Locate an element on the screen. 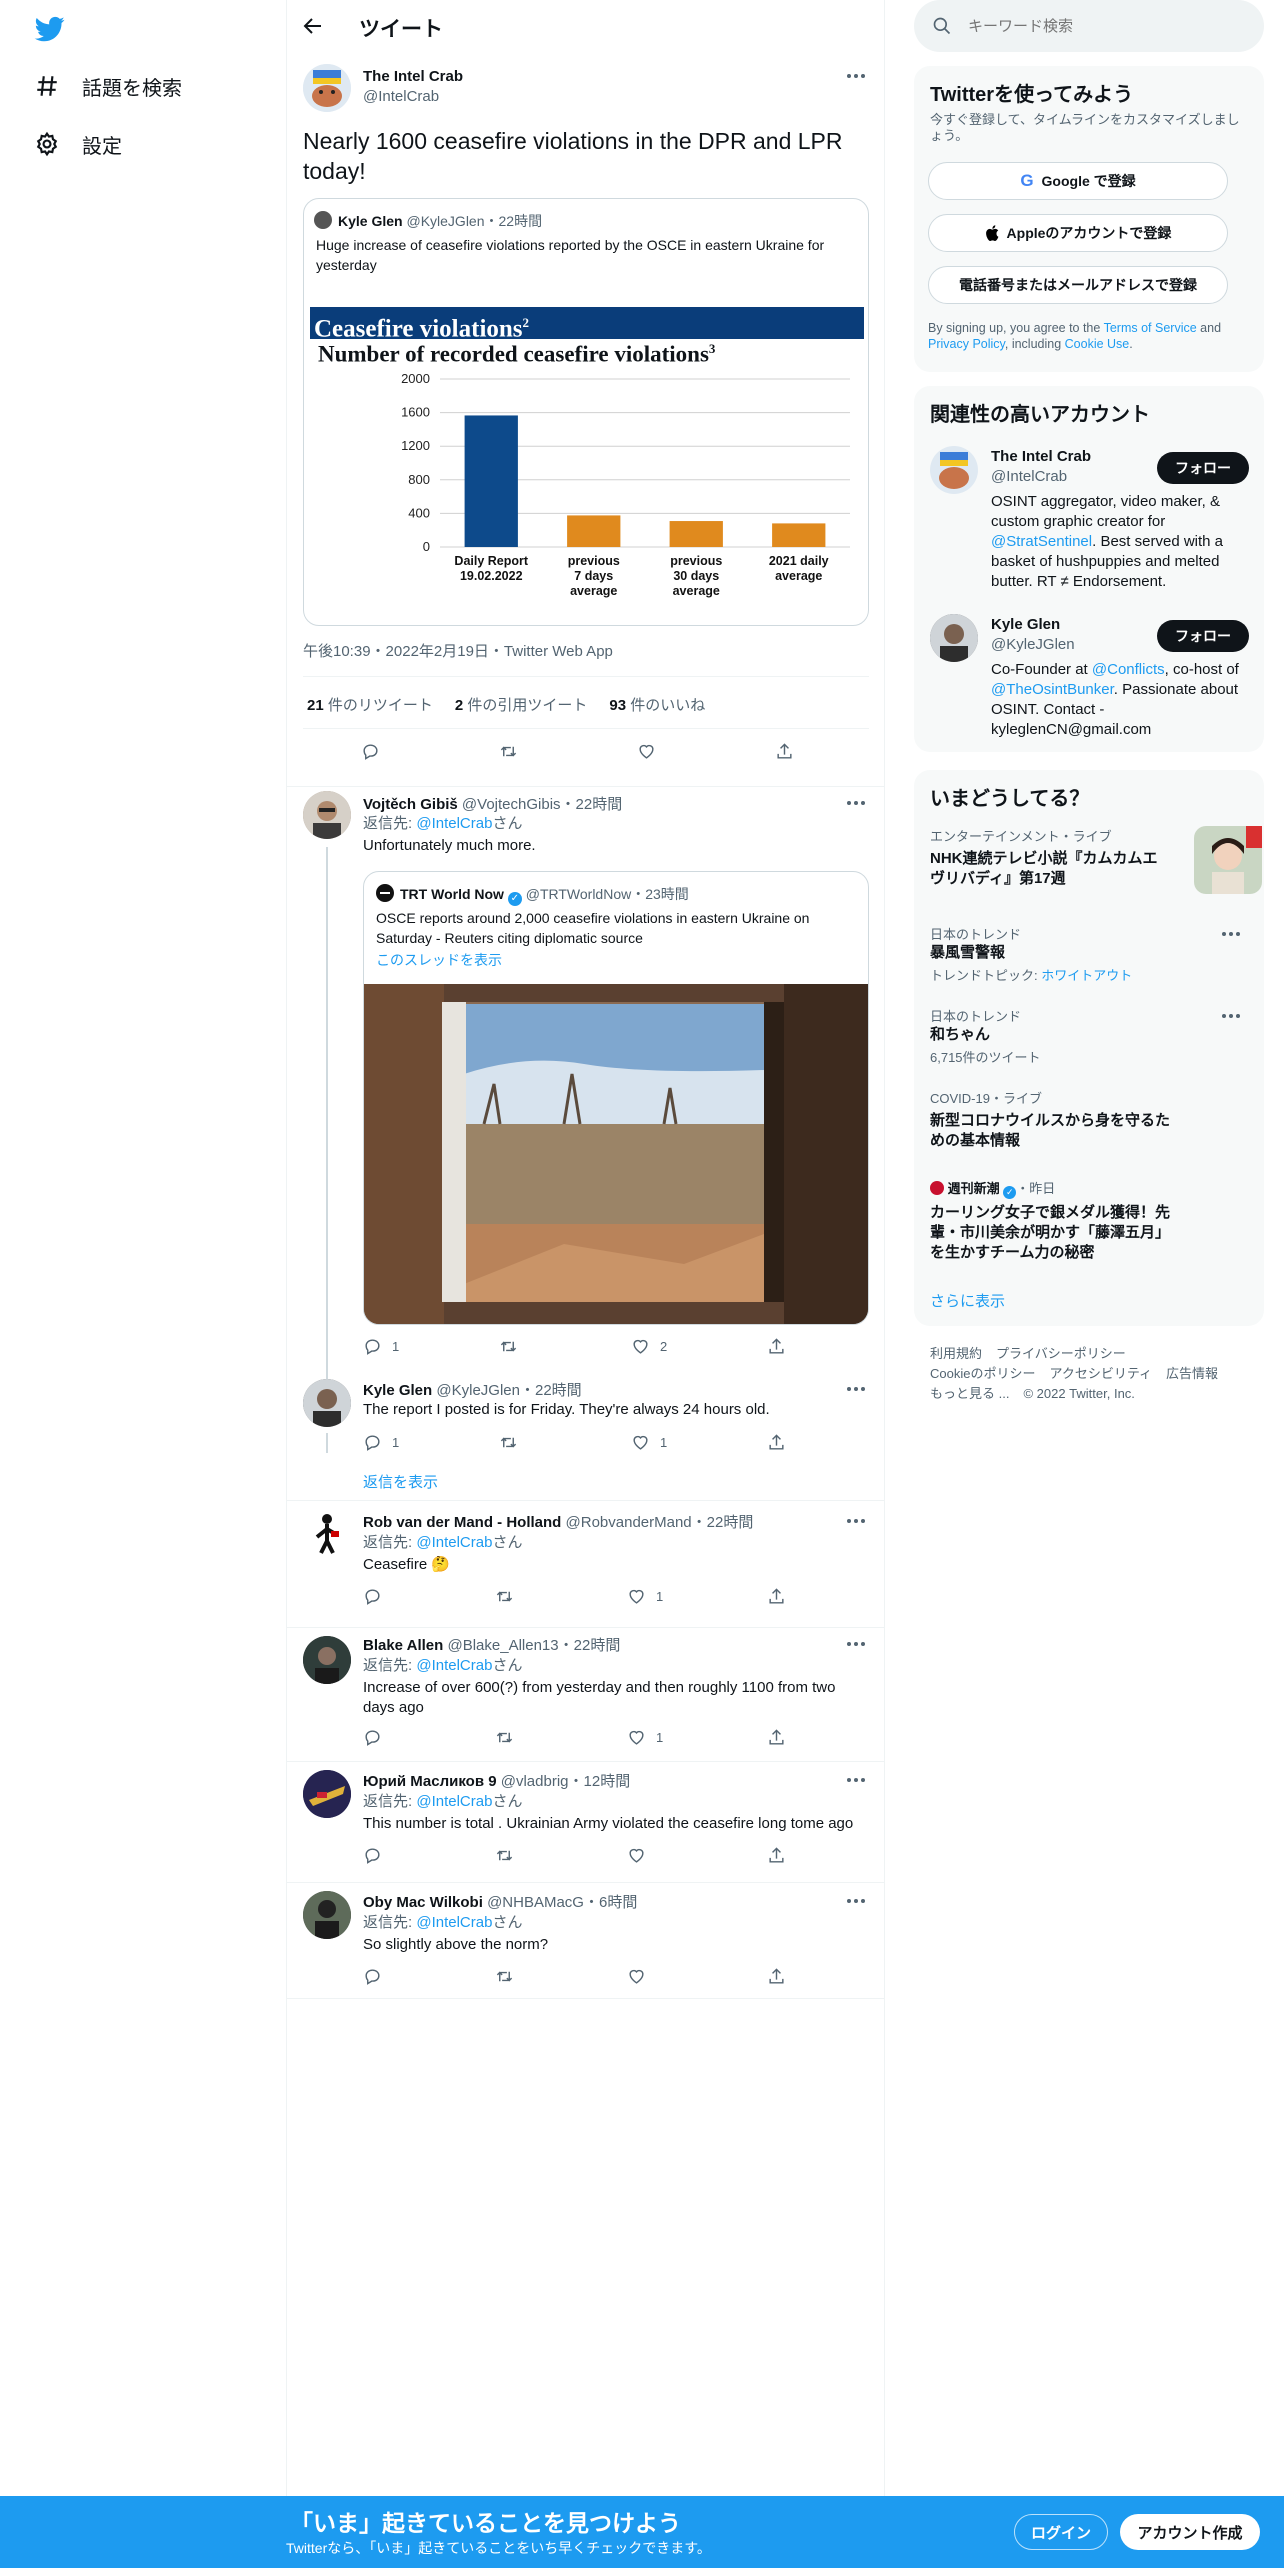 This screenshot has width=1284, height=2568. account-name: The Intel Crab is located at coordinates (1041, 456).